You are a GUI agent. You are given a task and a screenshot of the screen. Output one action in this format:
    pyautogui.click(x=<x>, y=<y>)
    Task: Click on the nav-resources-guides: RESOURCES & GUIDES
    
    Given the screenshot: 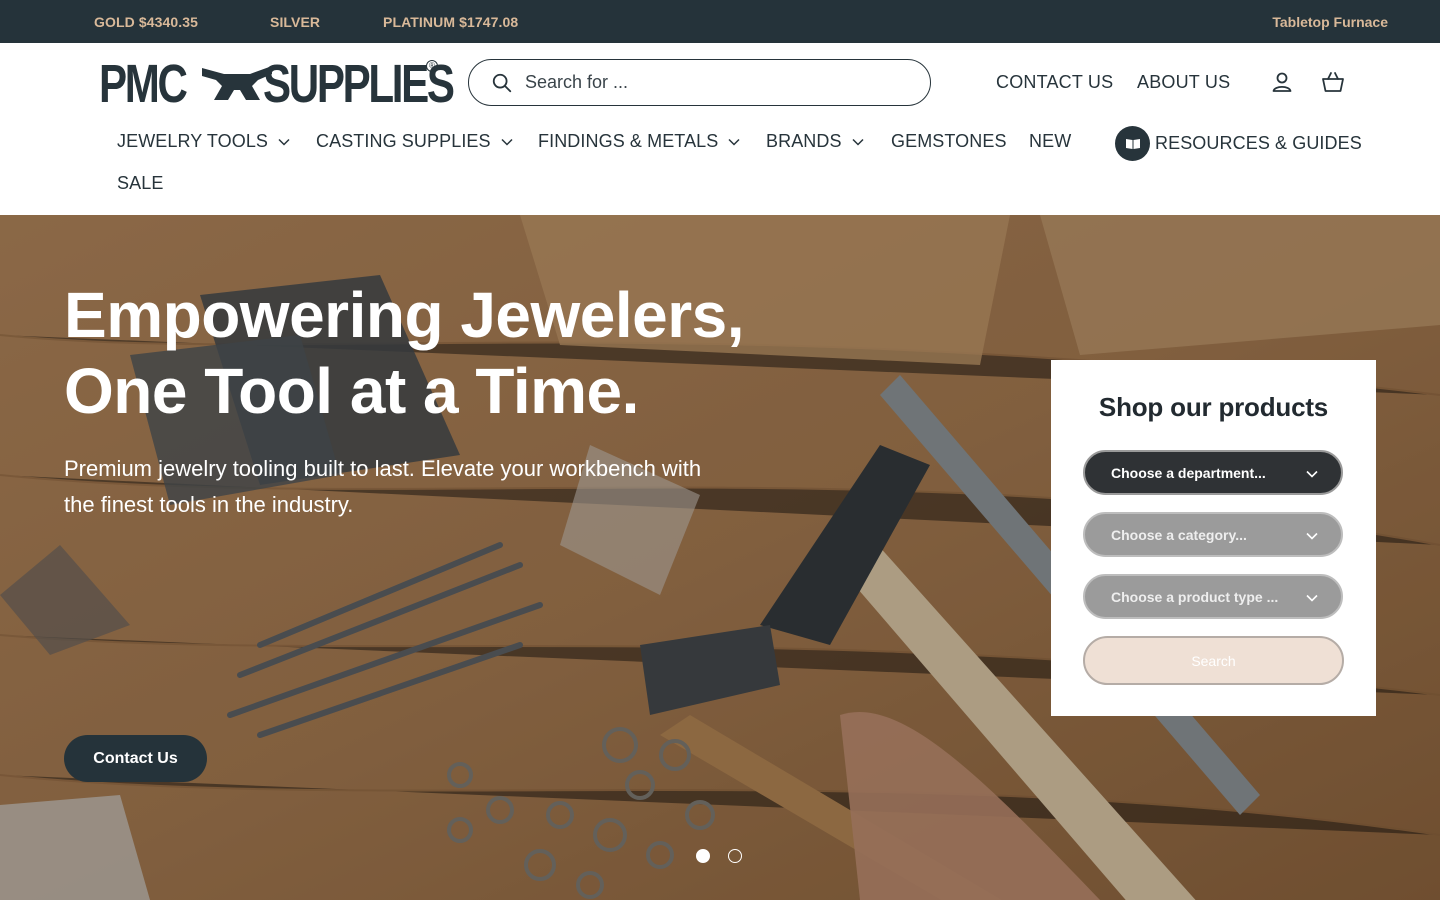 What is the action you would take?
    pyautogui.click(x=1238, y=143)
    